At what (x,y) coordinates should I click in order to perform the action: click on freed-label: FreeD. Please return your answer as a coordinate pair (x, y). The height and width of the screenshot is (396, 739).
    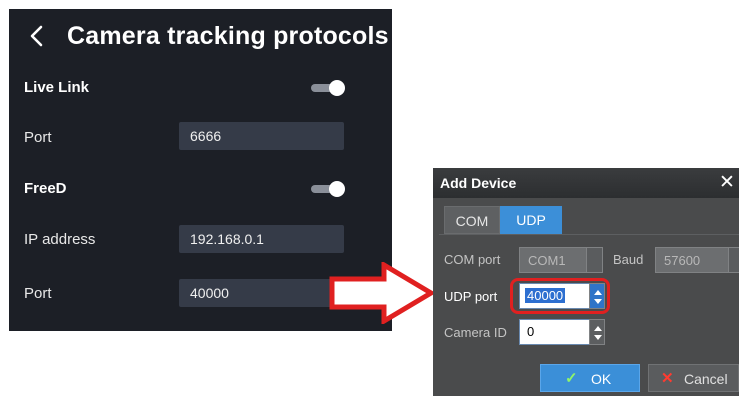
    Looking at the image, I should click on (45, 188).